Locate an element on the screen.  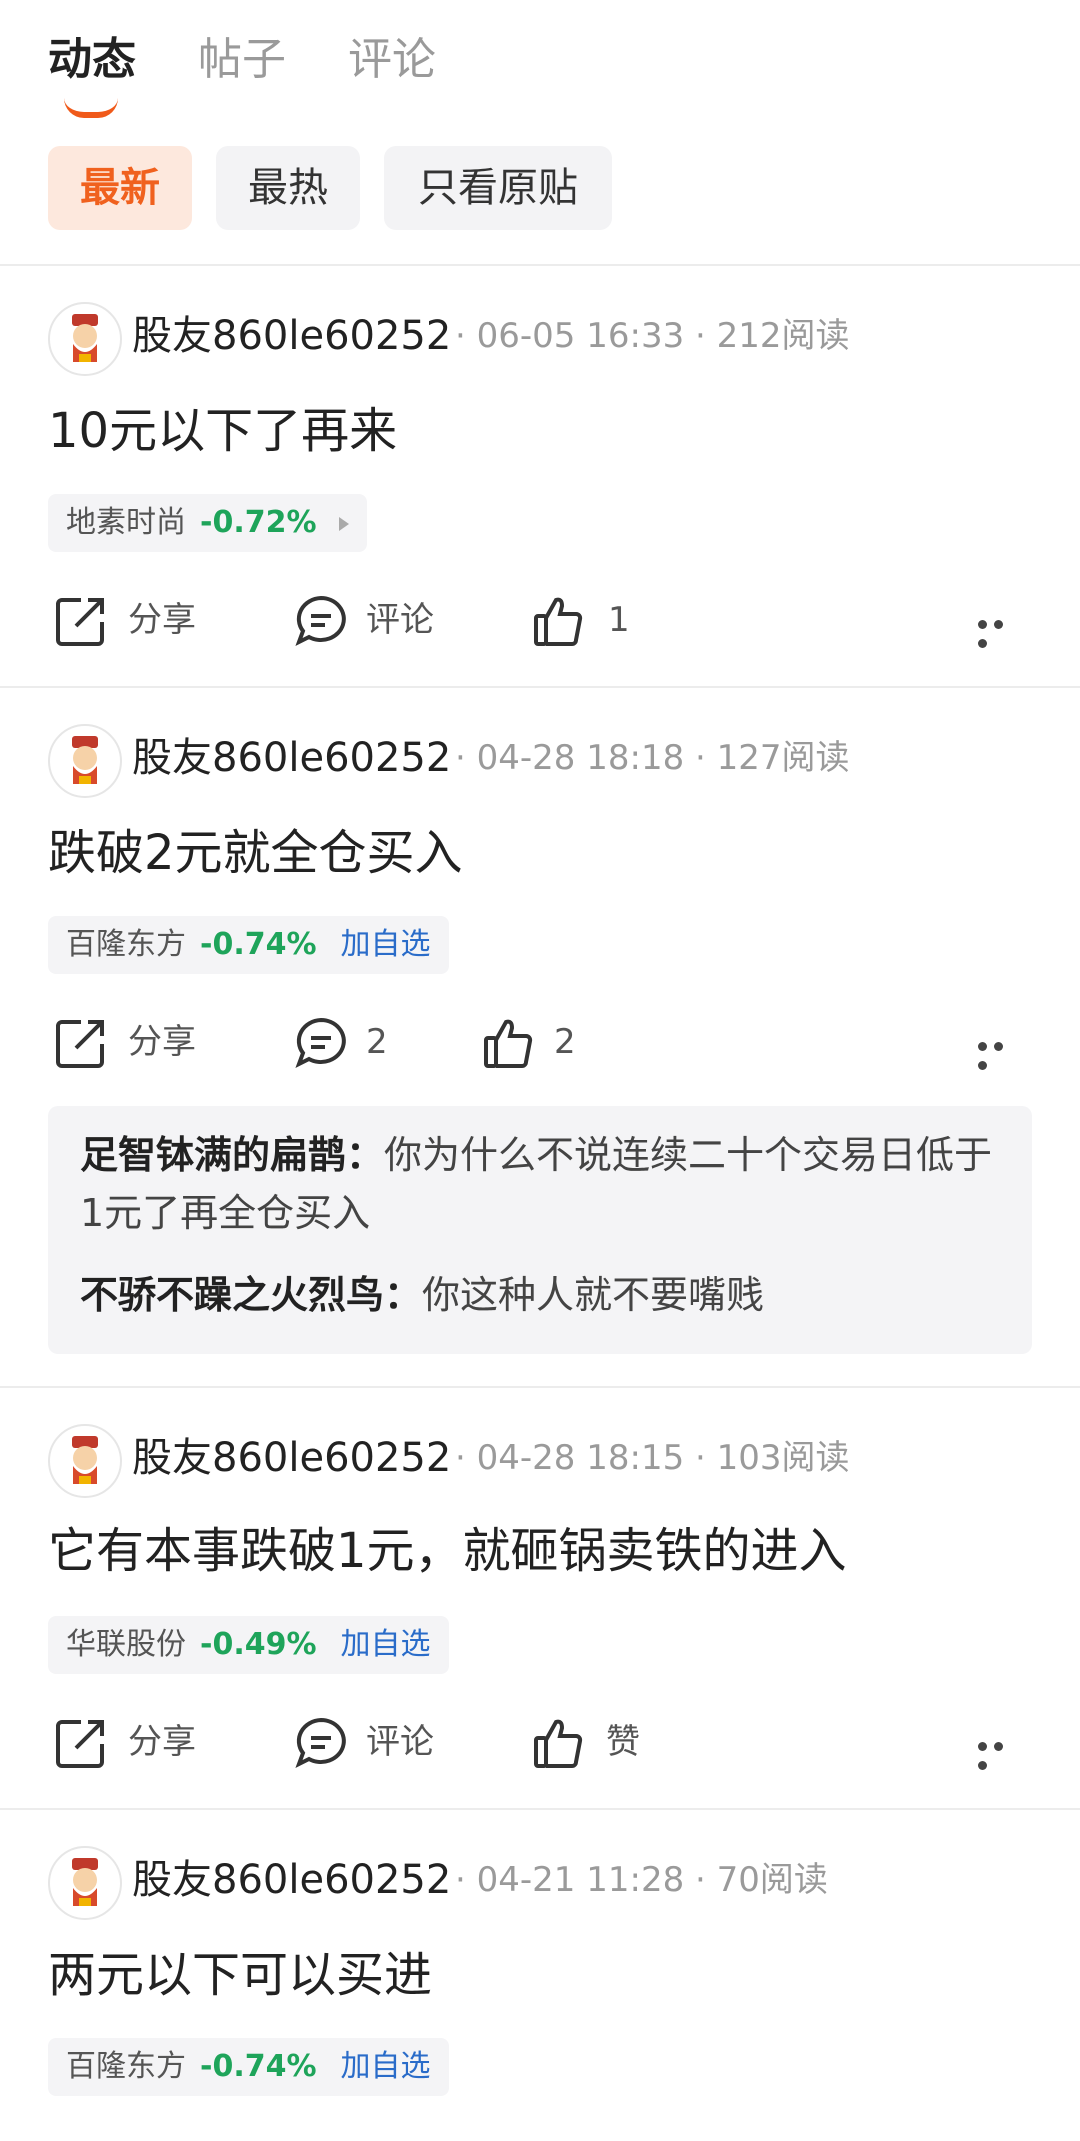
read-count: 212阅读 is located at coordinates (783, 336).